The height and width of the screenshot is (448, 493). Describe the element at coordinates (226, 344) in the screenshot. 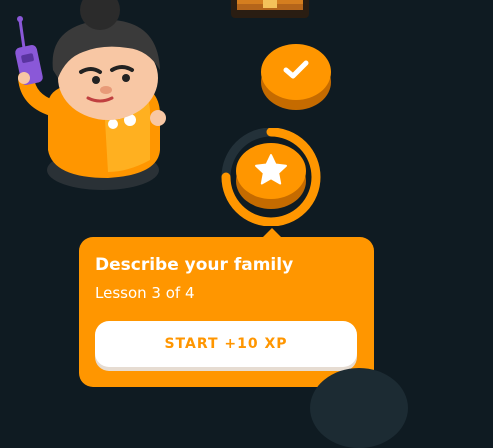

I see `start-lesson-button: START +10 XP` at that location.